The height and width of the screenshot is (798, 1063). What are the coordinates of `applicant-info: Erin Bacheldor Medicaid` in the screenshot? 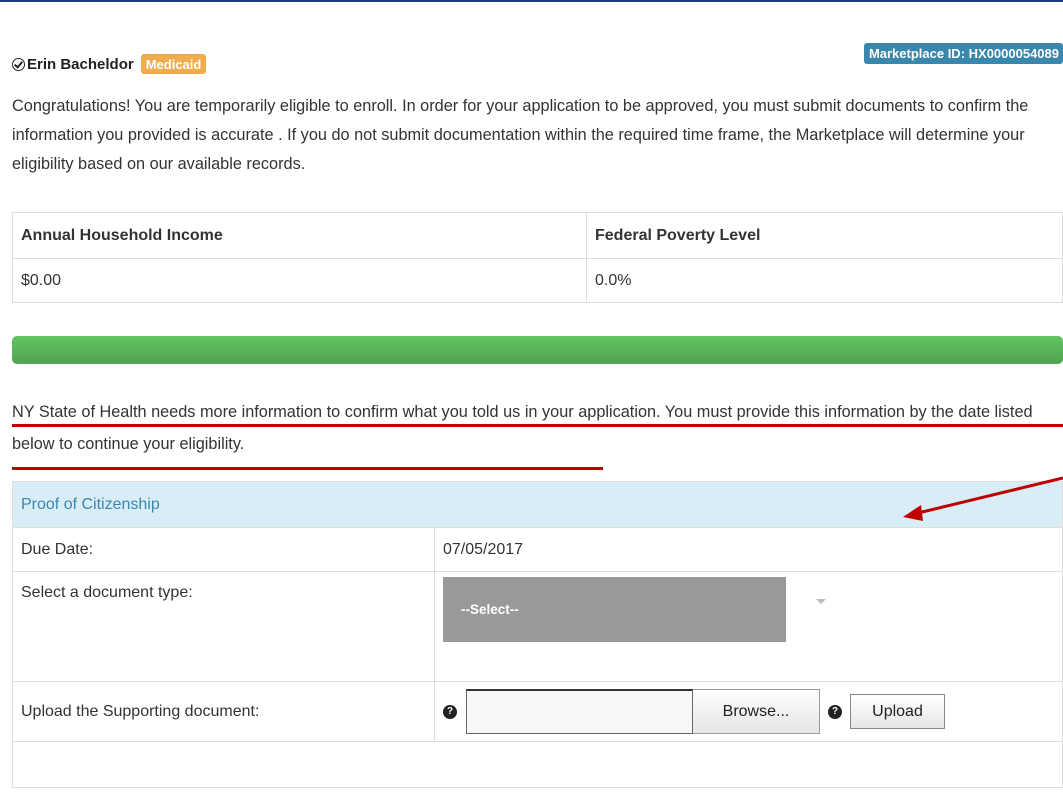 It's located at (109, 64).